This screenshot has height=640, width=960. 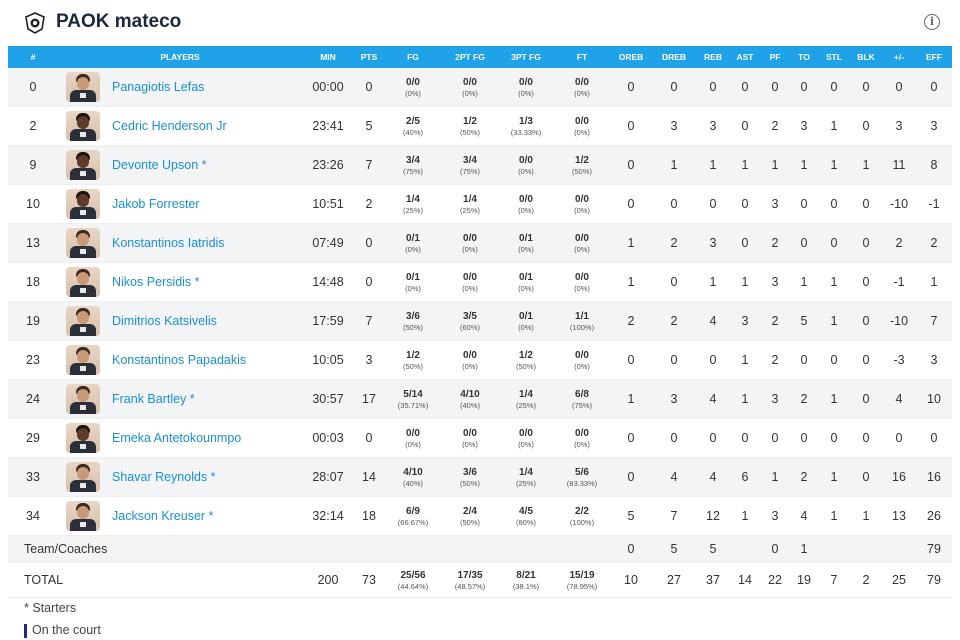 What do you see at coordinates (470, 121) in the screenshot?
I see `fg2-made-attempted: 1/2` at bounding box center [470, 121].